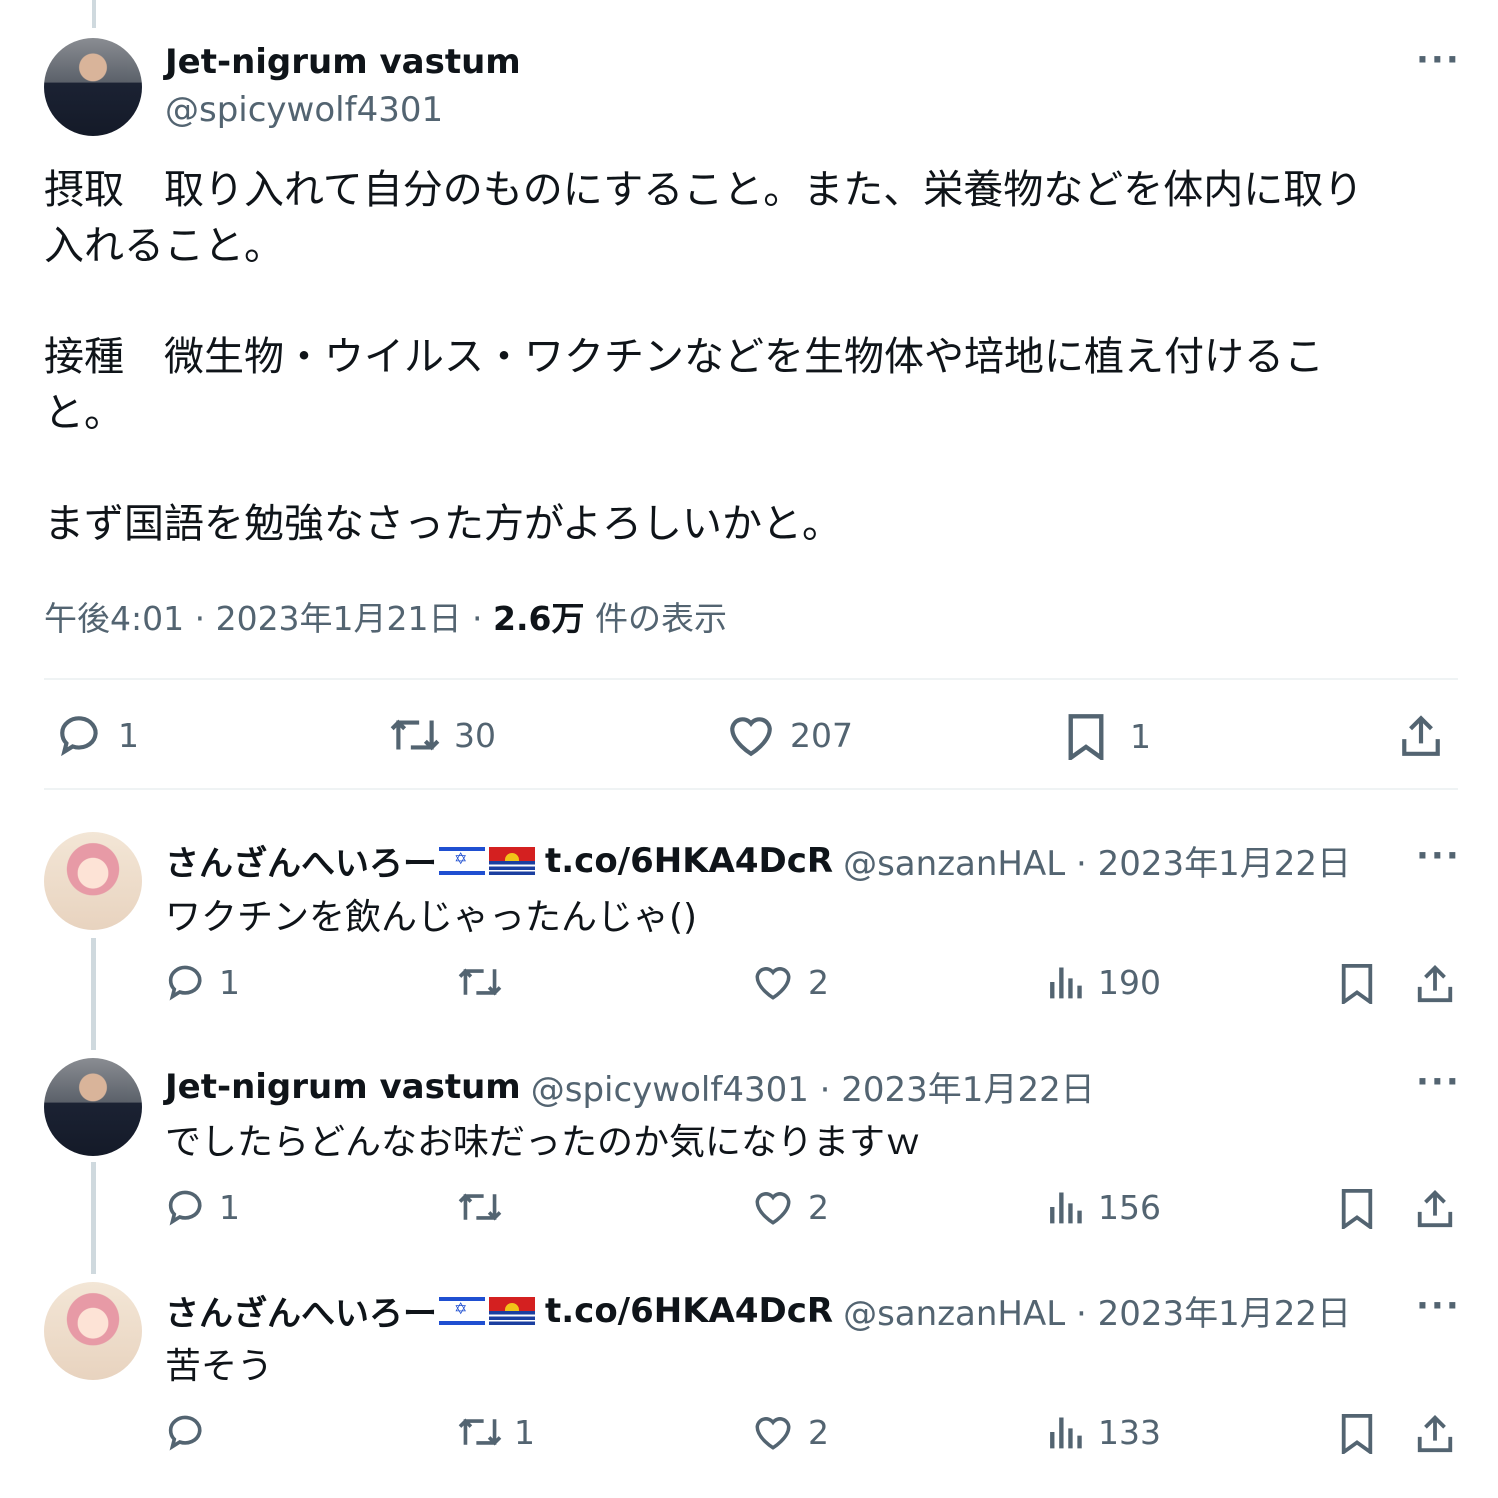  What do you see at coordinates (813, 1086) in the screenshot?
I see `author-handle-date: @spicywolf4301 · 2023年1月22日` at bounding box center [813, 1086].